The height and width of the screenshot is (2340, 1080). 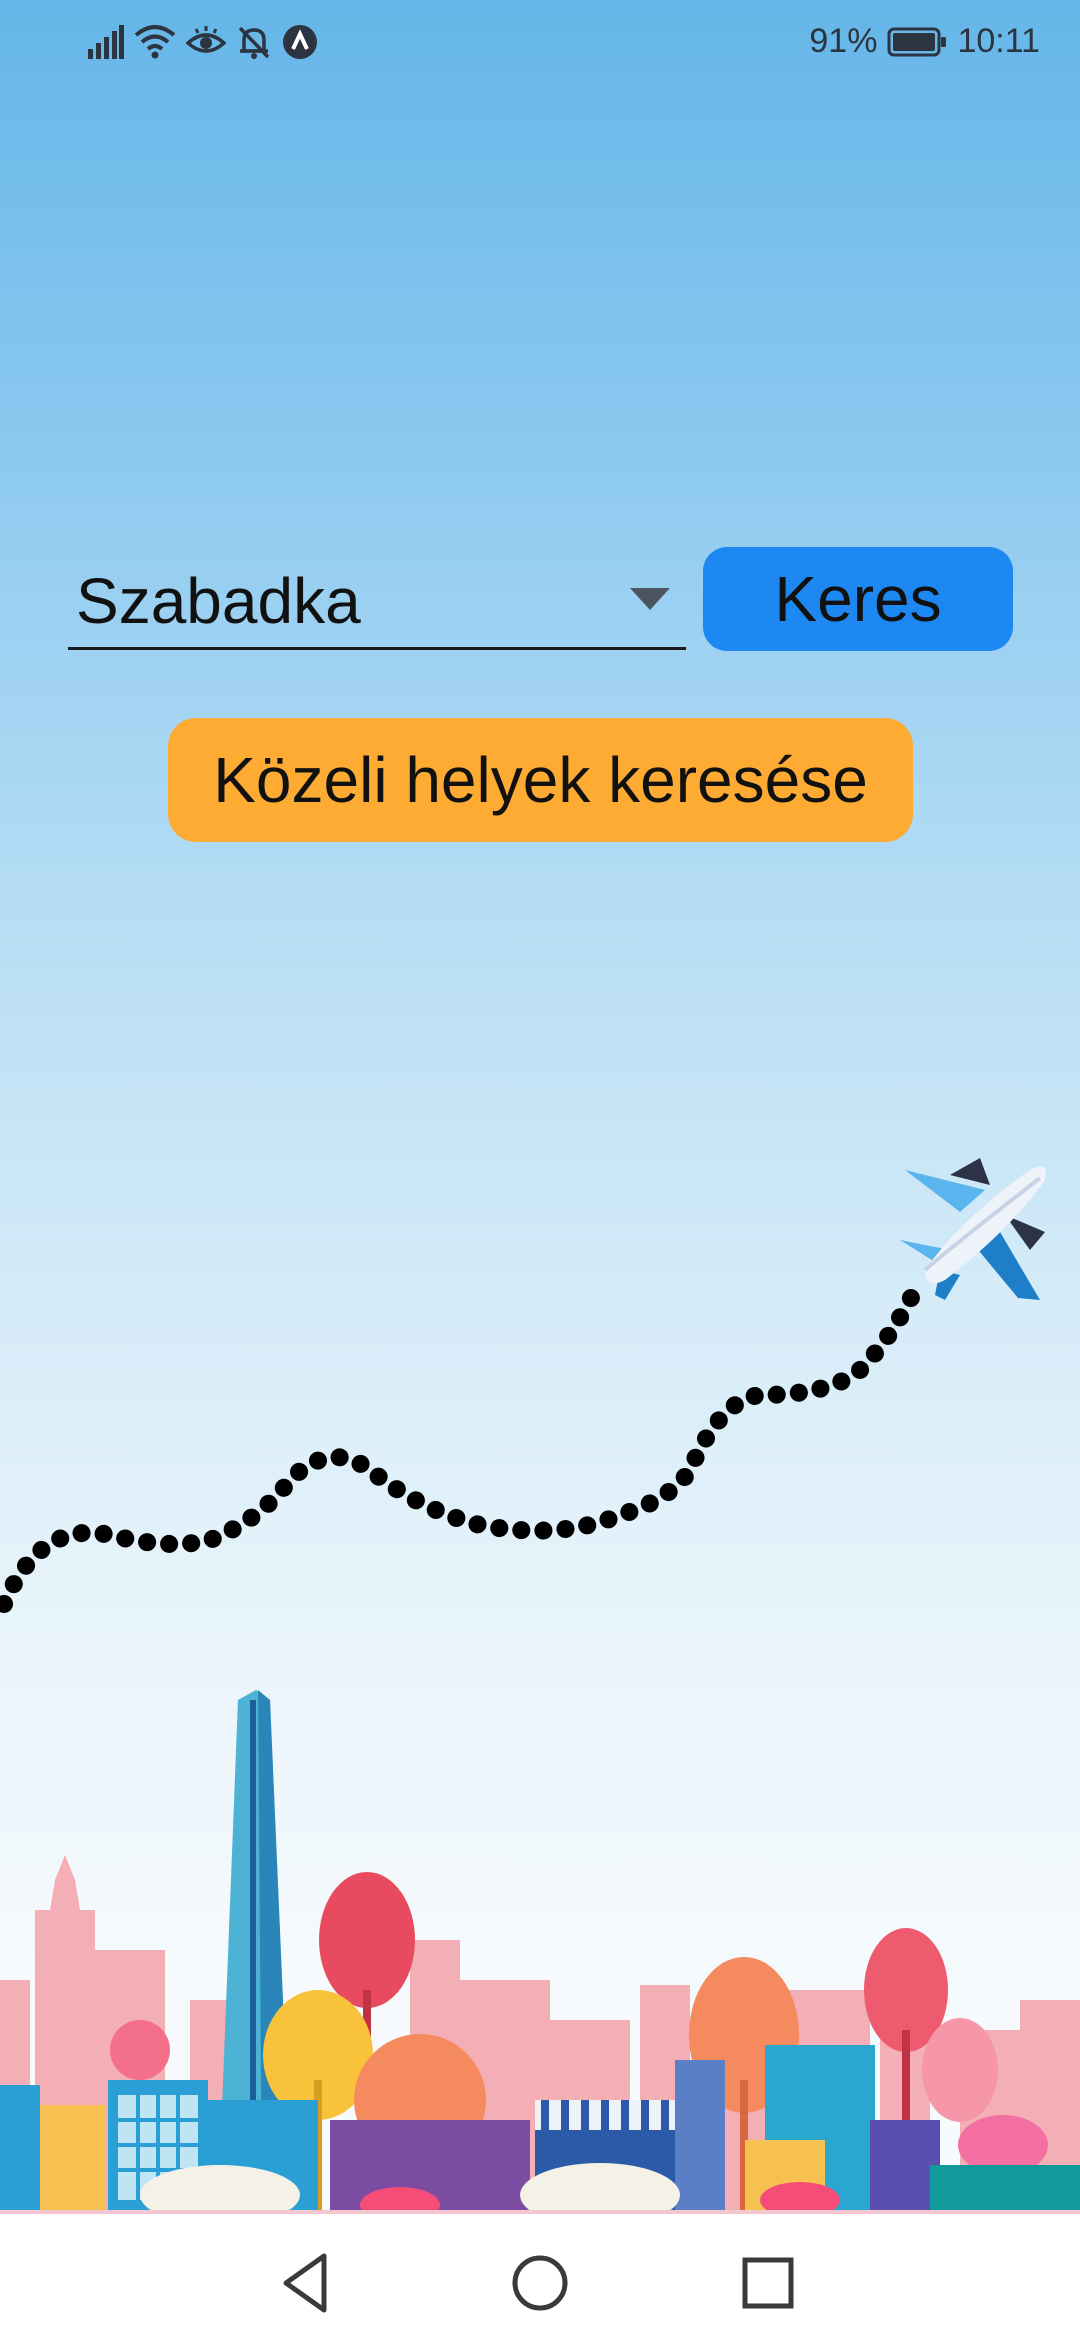 I want to click on recents-icon, so click(x=768, y=2283).